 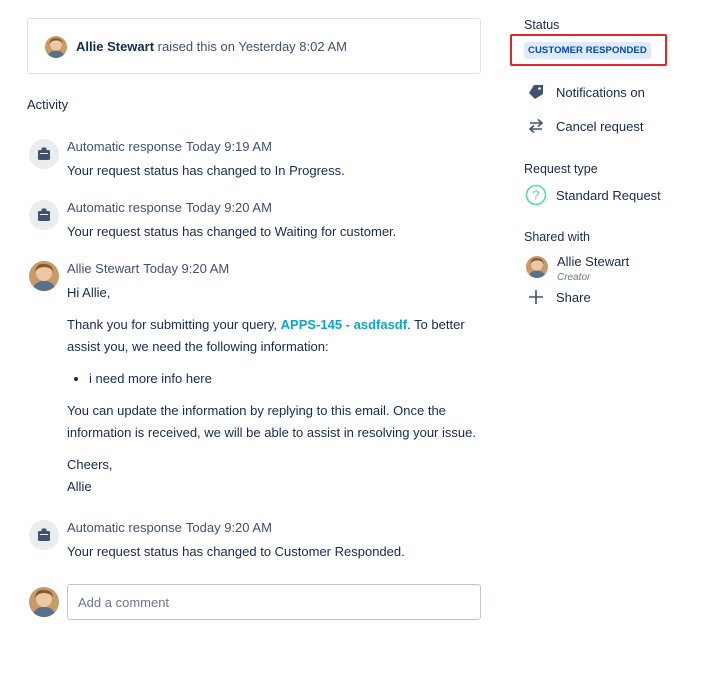 I want to click on entry-time: Today 9:19 AM, so click(x=228, y=146).